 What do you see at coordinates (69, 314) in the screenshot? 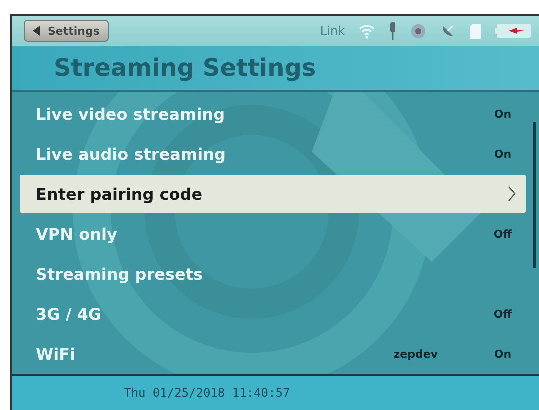
I see `setting-label: 3G / 4G` at bounding box center [69, 314].